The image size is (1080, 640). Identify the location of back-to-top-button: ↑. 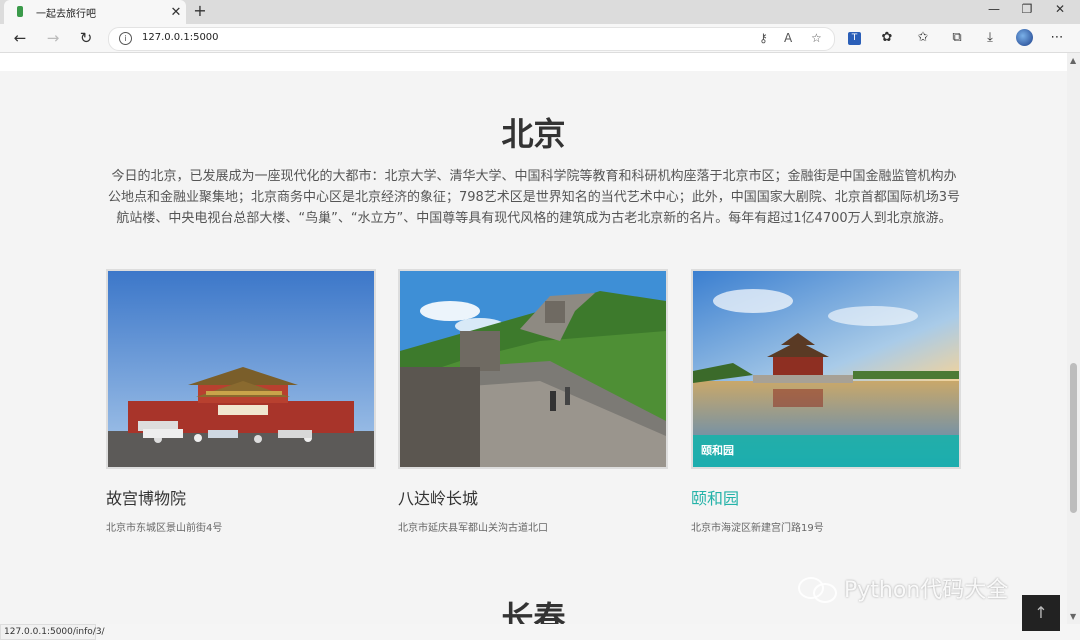
(1041, 613).